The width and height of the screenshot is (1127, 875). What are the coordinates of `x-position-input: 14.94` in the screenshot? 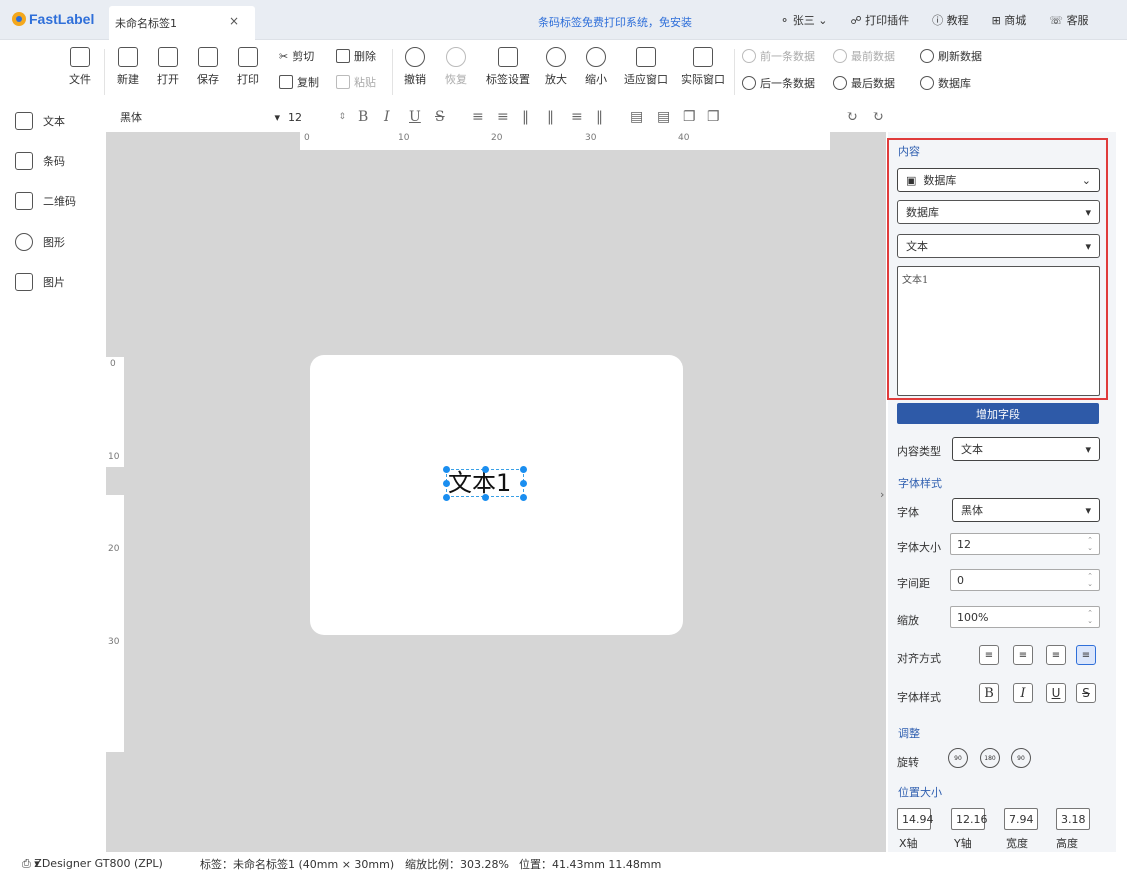 It's located at (915, 819).